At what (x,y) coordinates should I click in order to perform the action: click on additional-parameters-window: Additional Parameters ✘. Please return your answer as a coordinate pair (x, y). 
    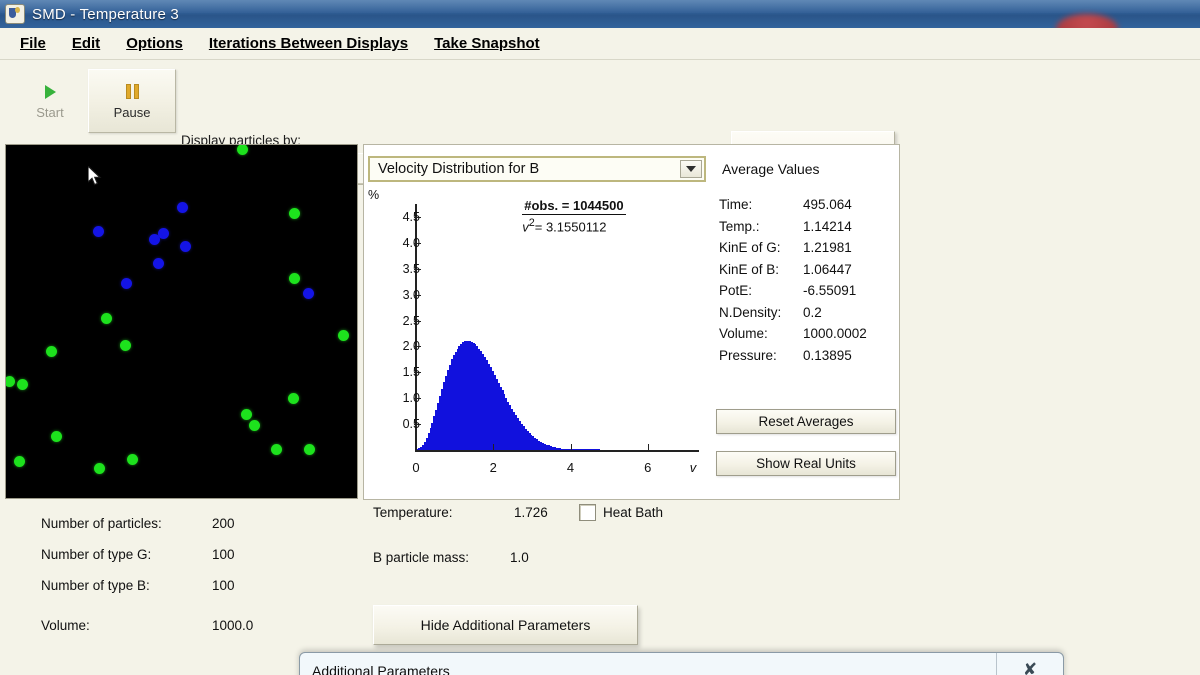
    Looking at the image, I should click on (681, 663).